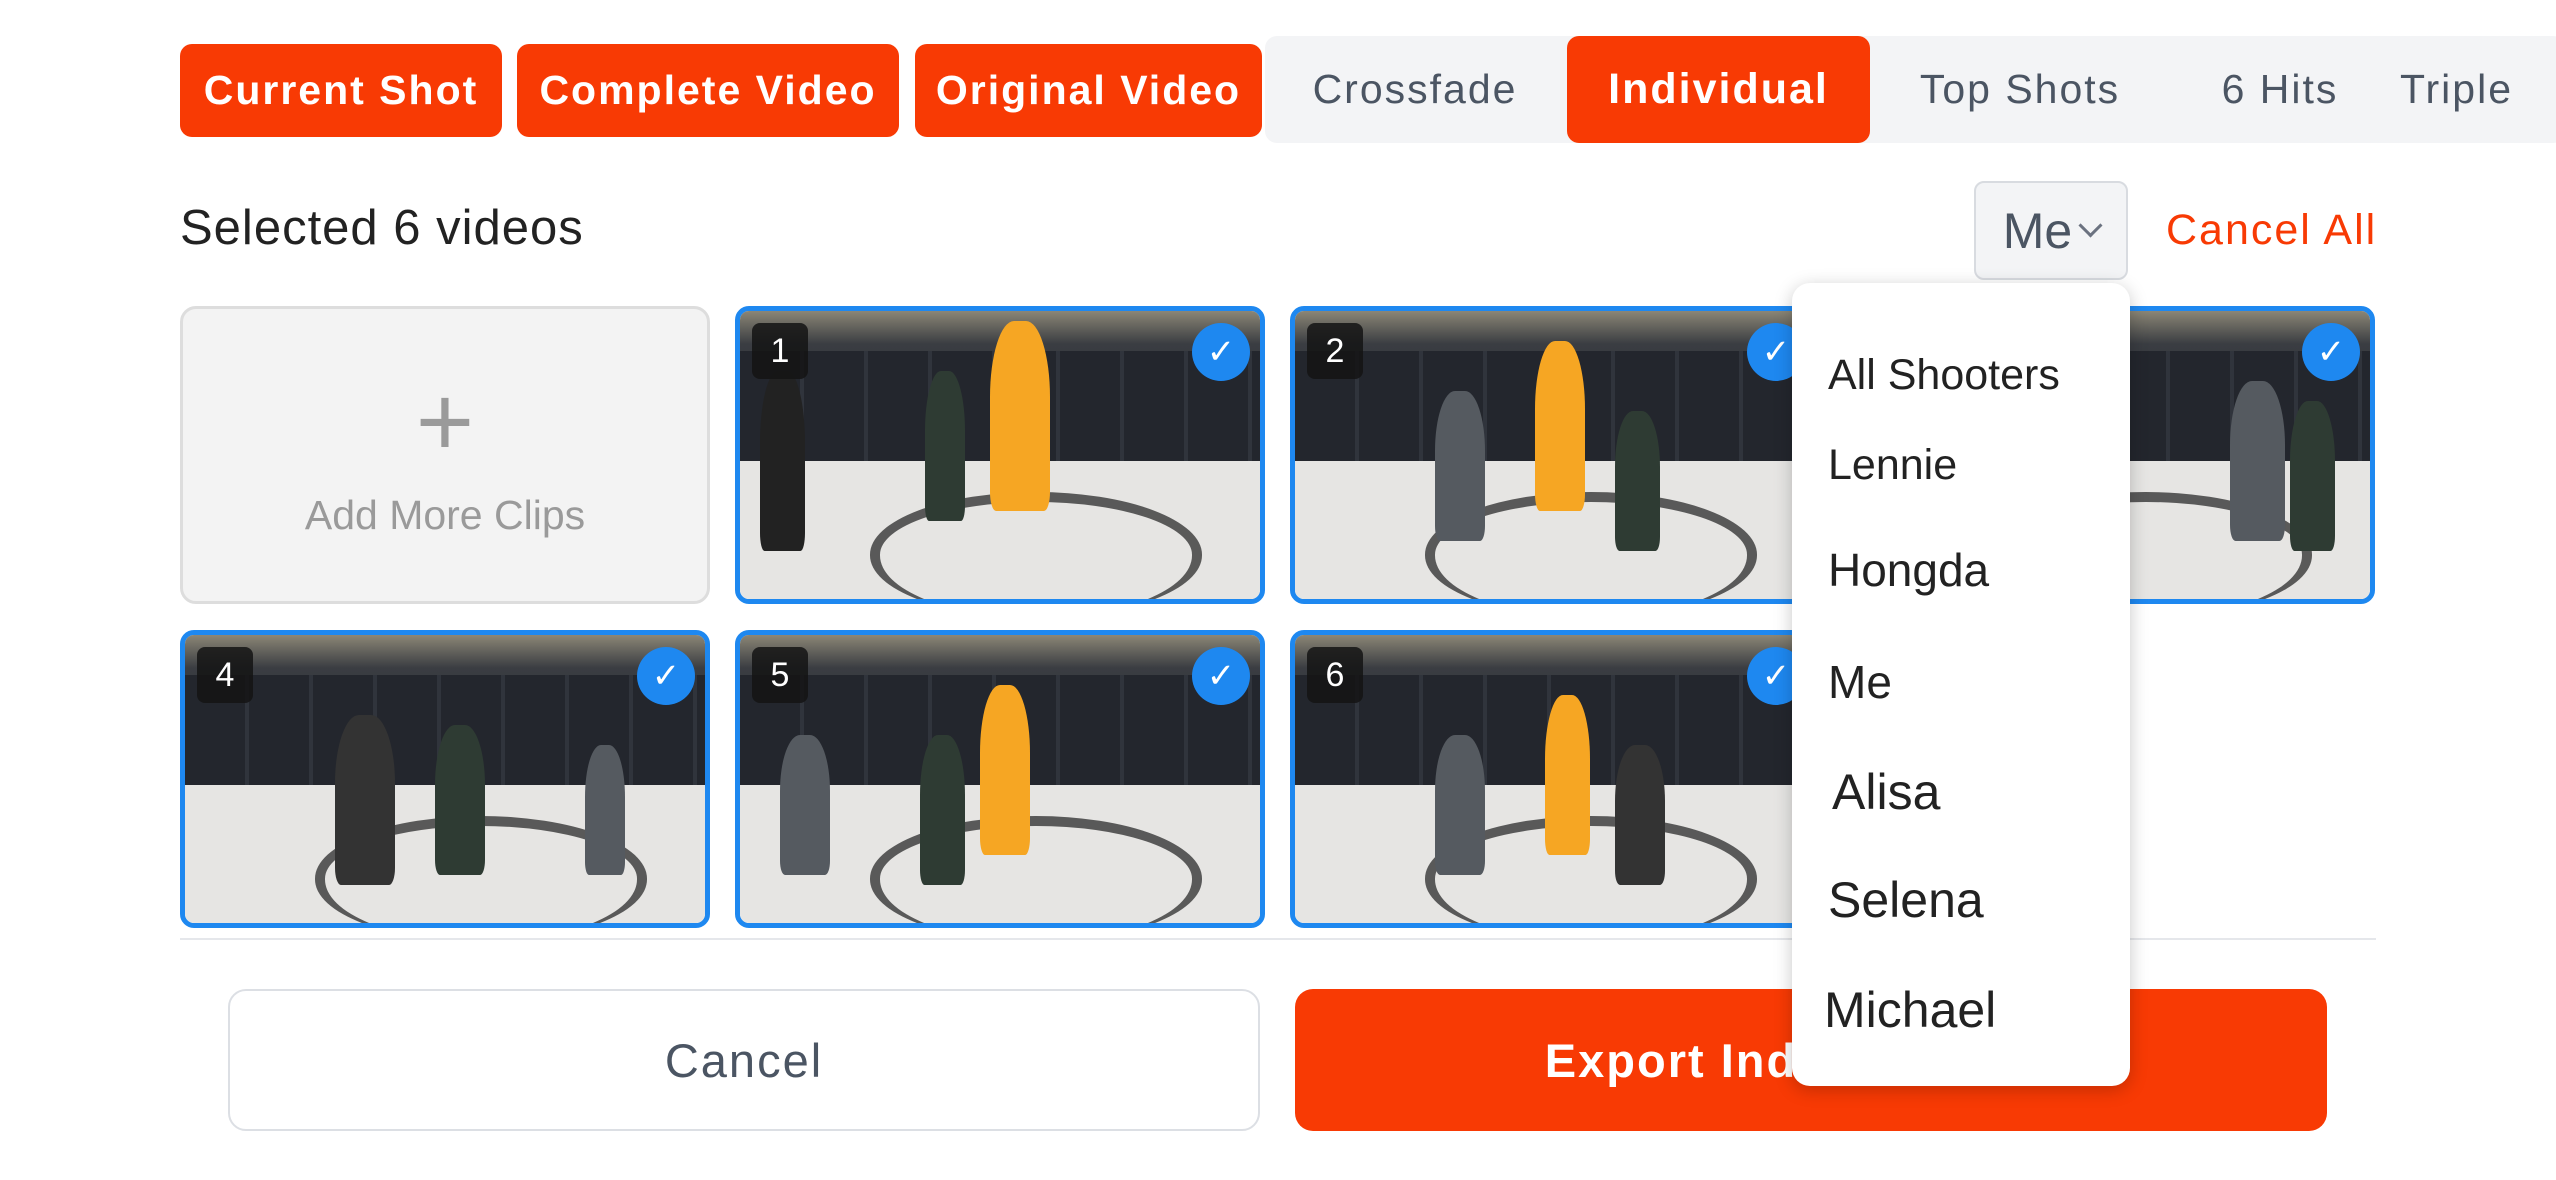 The width and height of the screenshot is (2556, 1180). Describe the element at coordinates (445, 779) in the screenshot. I see `video-clip-4: 4 ✓` at that location.